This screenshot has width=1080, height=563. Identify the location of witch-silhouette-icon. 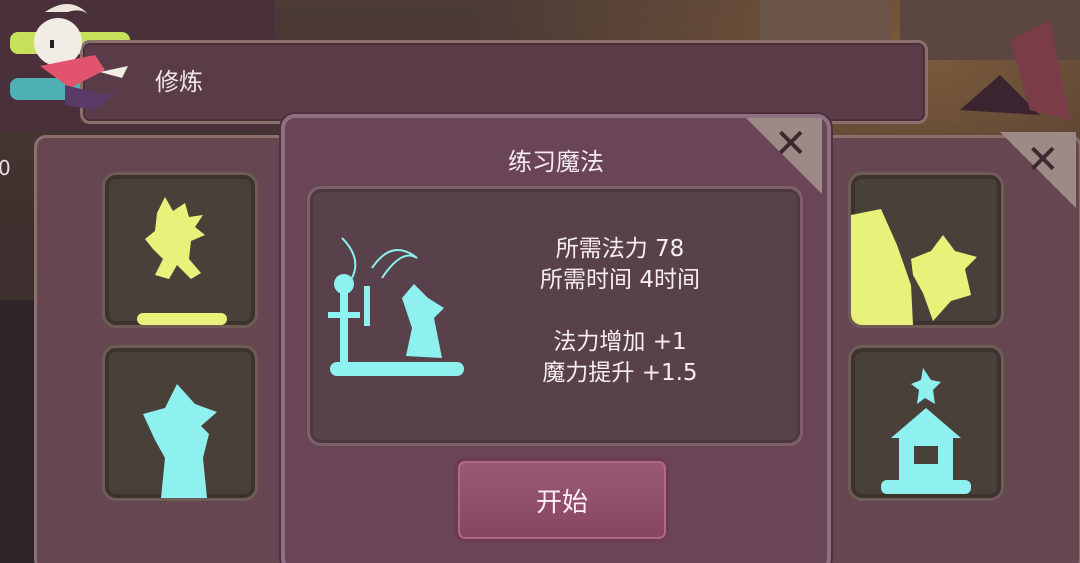
(180, 441).